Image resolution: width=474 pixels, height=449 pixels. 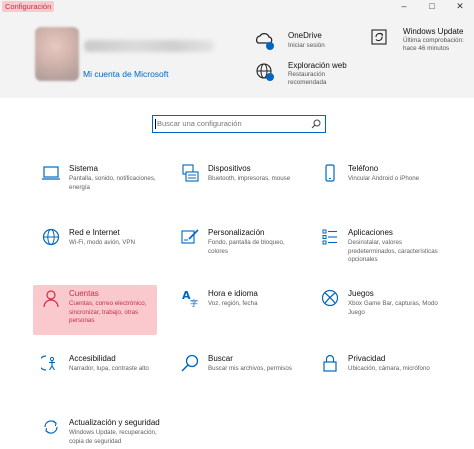 What do you see at coordinates (317, 65) in the screenshot?
I see `web-browsing-title: Exploración web` at bounding box center [317, 65].